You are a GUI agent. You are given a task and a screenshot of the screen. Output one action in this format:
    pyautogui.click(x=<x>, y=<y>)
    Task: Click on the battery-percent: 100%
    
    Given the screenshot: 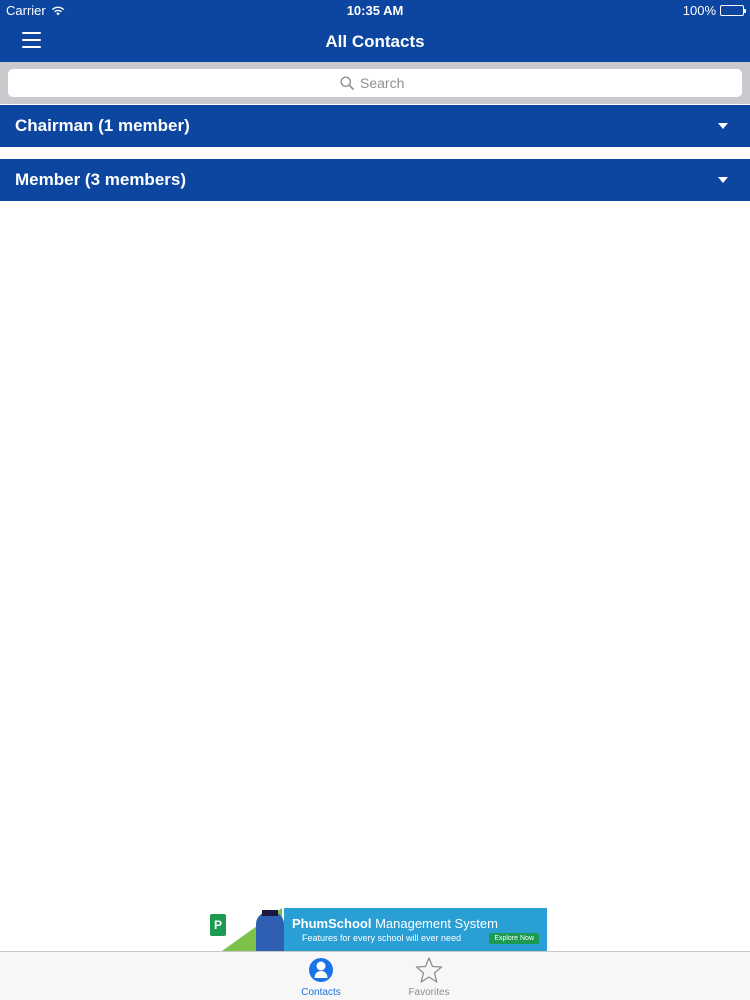 What is the action you would take?
    pyautogui.click(x=699, y=10)
    